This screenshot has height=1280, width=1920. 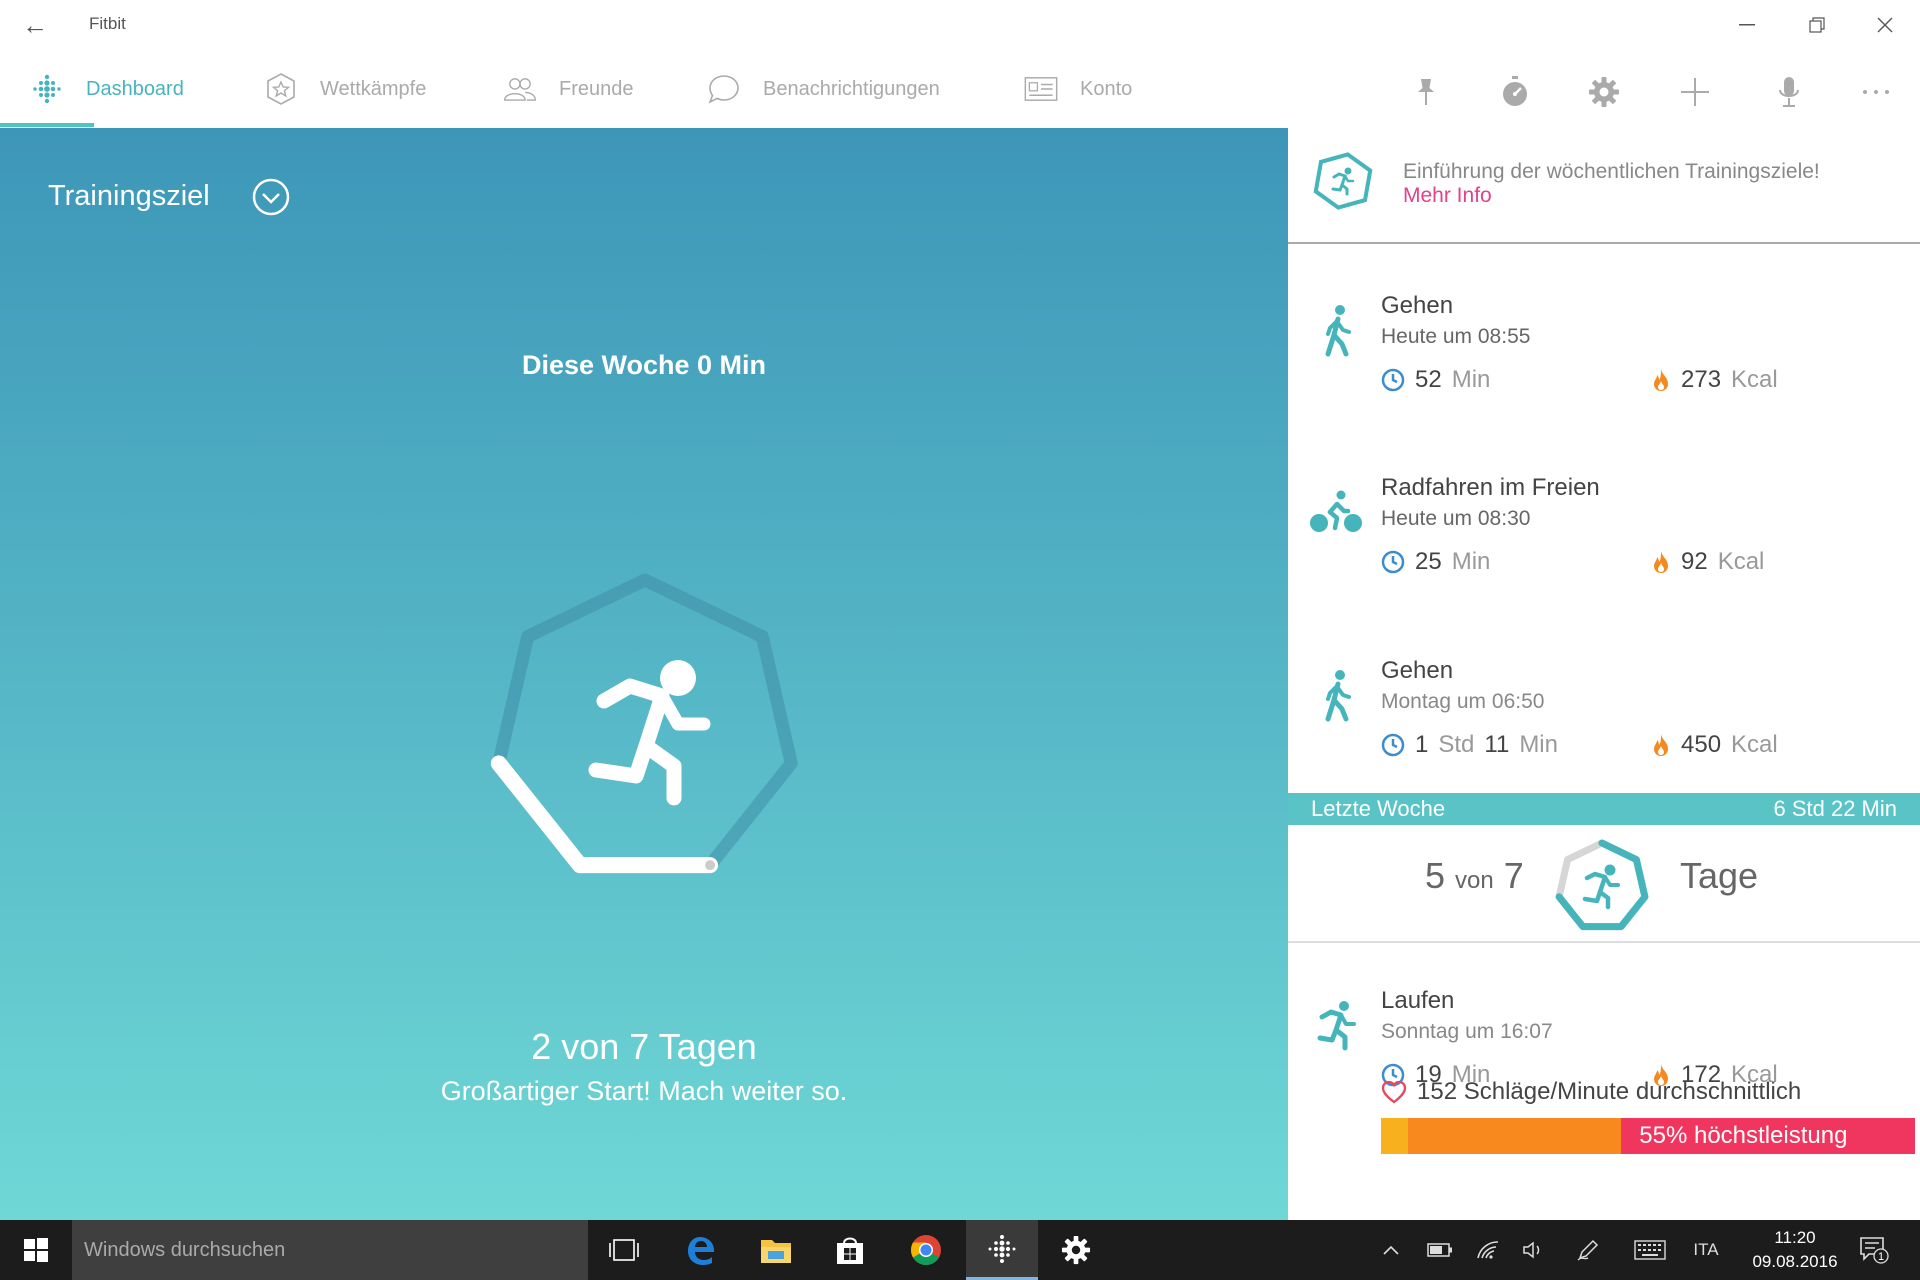 What do you see at coordinates (1336, 512) in the screenshot?
I see `bike-icon` at bounding box center [1336, 512].